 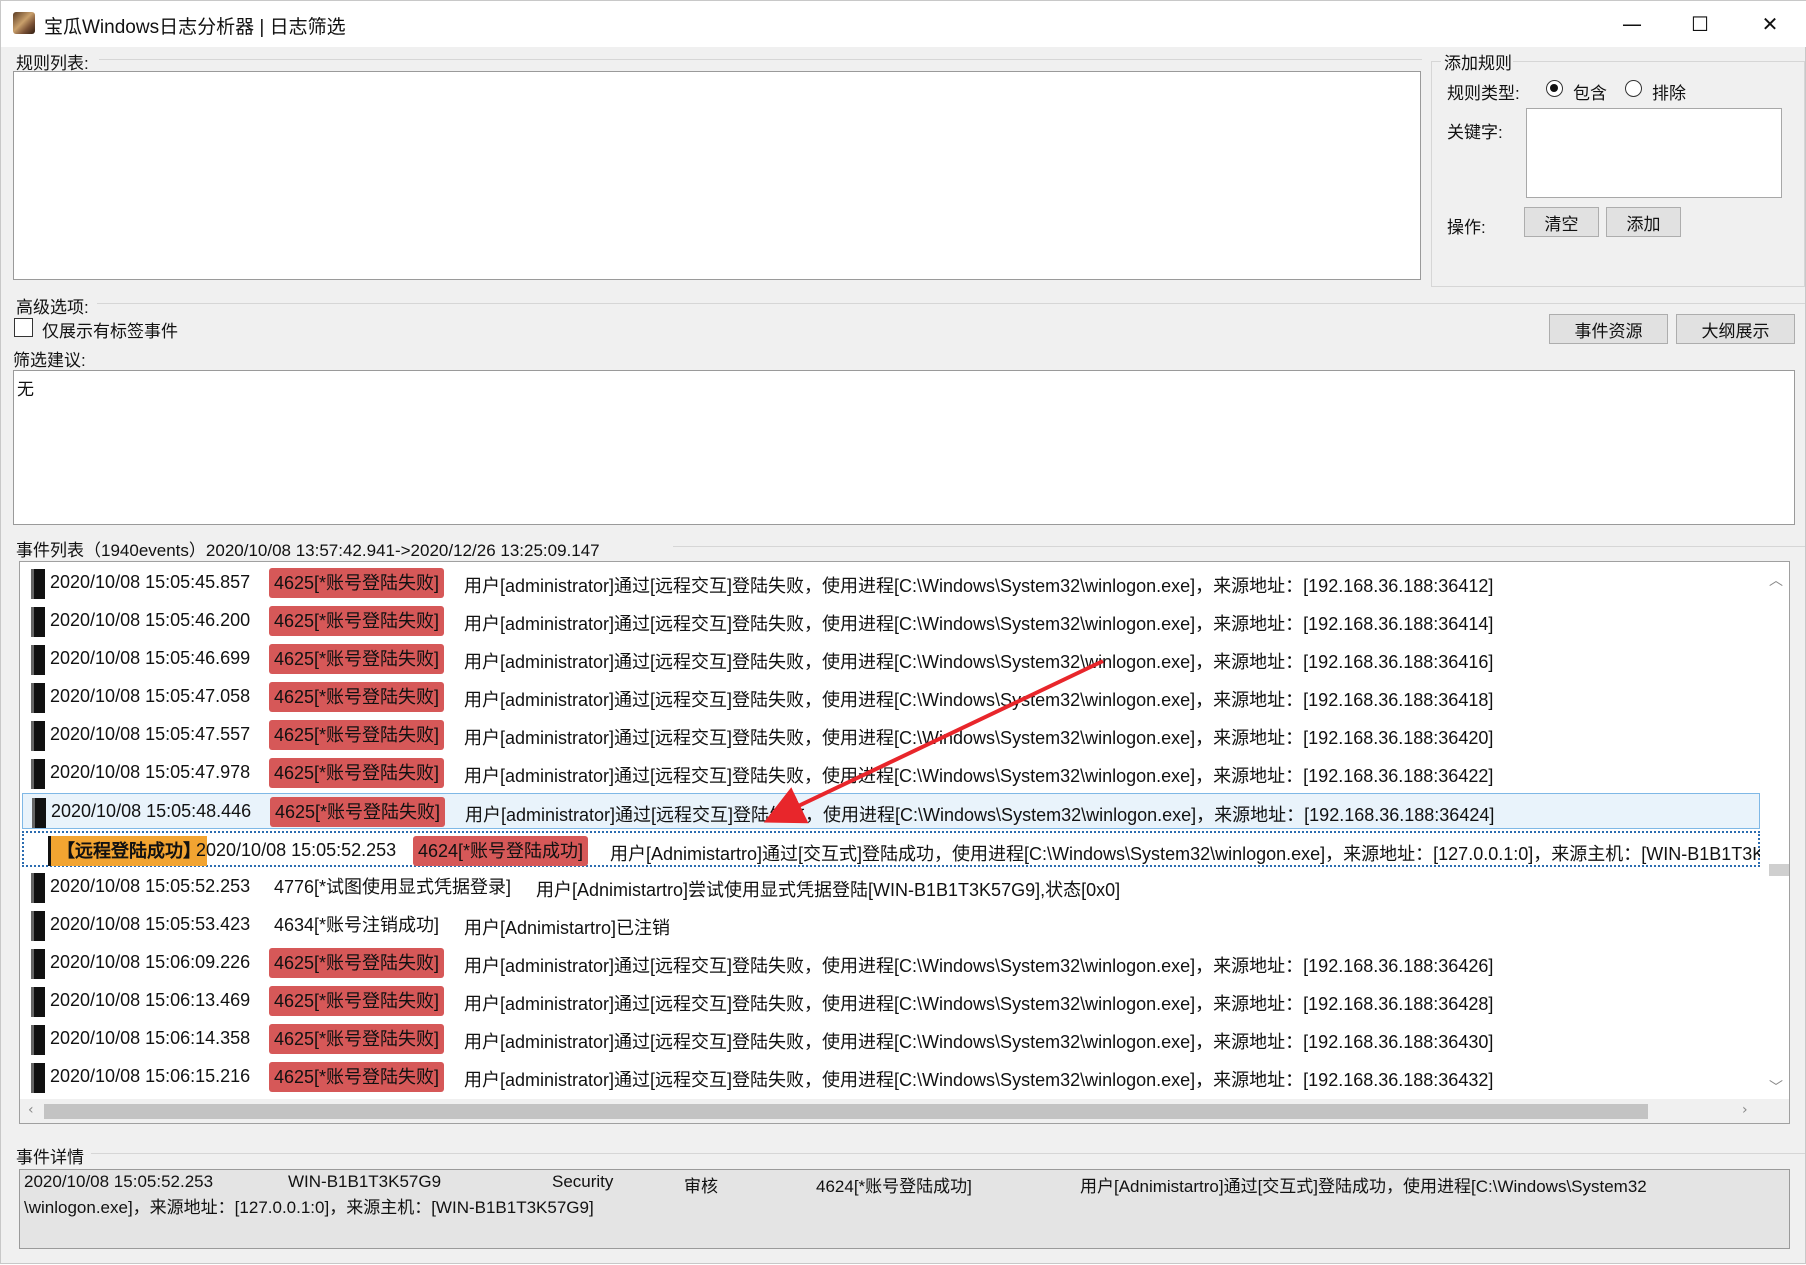 I want to click on event-time: 2020/10/08 15:06:15.216, so click(x=150, y=1076).